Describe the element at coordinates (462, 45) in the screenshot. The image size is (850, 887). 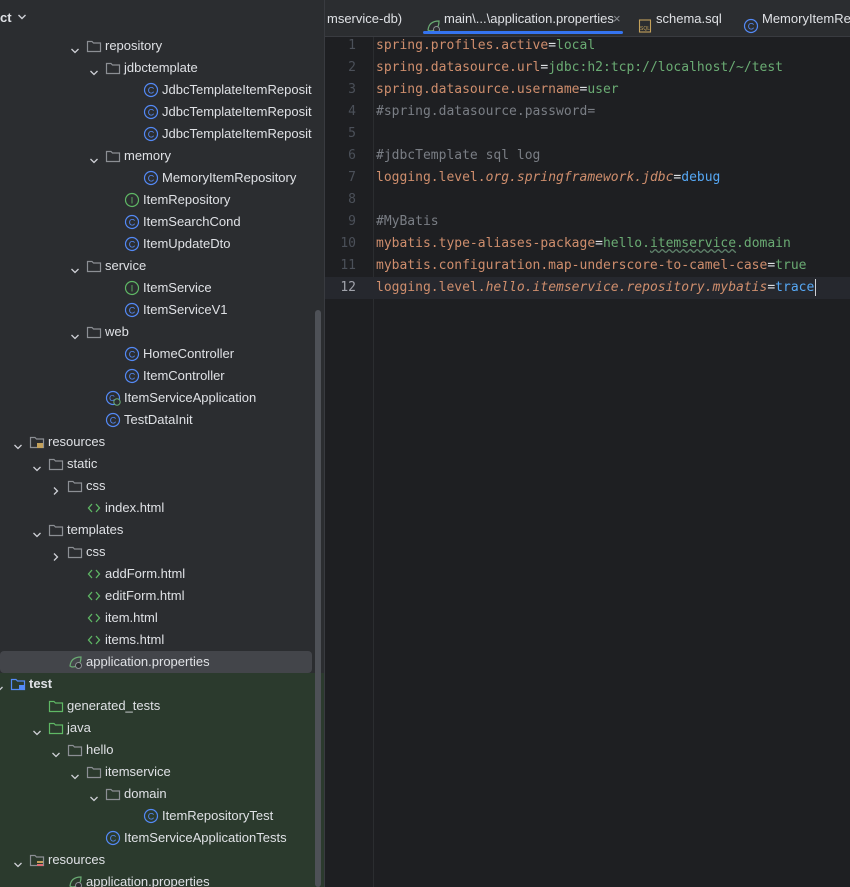
I see `code-token: spring.profiles.active` at that location.